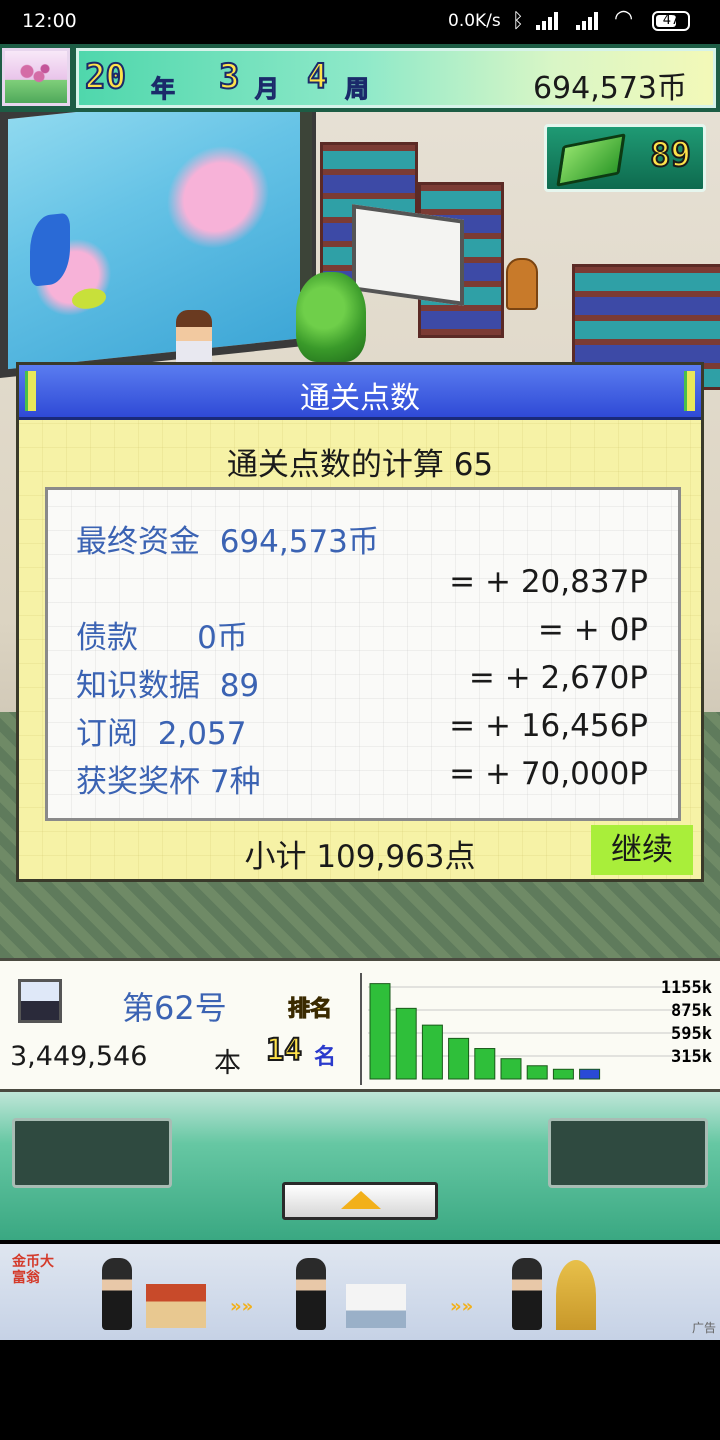 This screenshot has width=720, height=1440. Describe the element at coordinates (592, 630) in the screenshot. I see `row-value-debt: = + 0P` at that location.